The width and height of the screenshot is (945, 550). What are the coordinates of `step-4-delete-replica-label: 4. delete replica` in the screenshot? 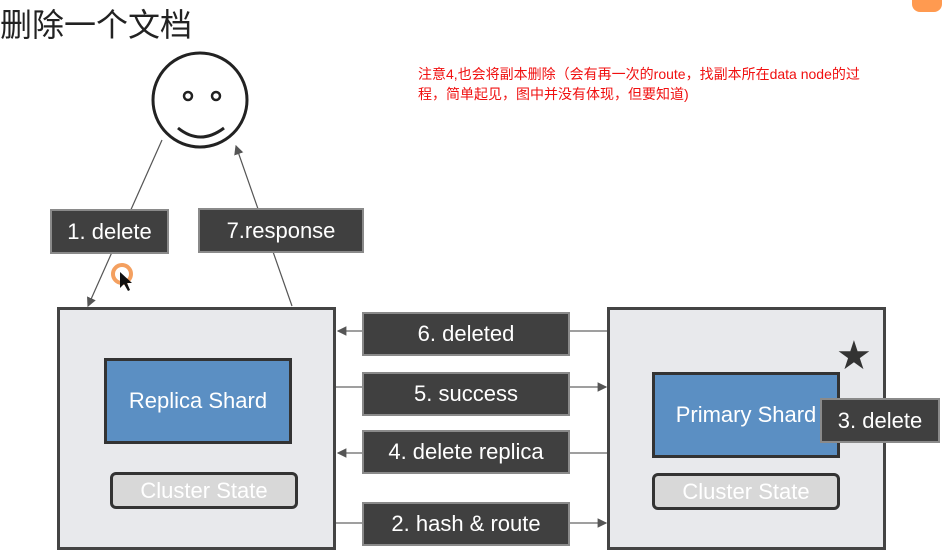 It's located at (466, 452).